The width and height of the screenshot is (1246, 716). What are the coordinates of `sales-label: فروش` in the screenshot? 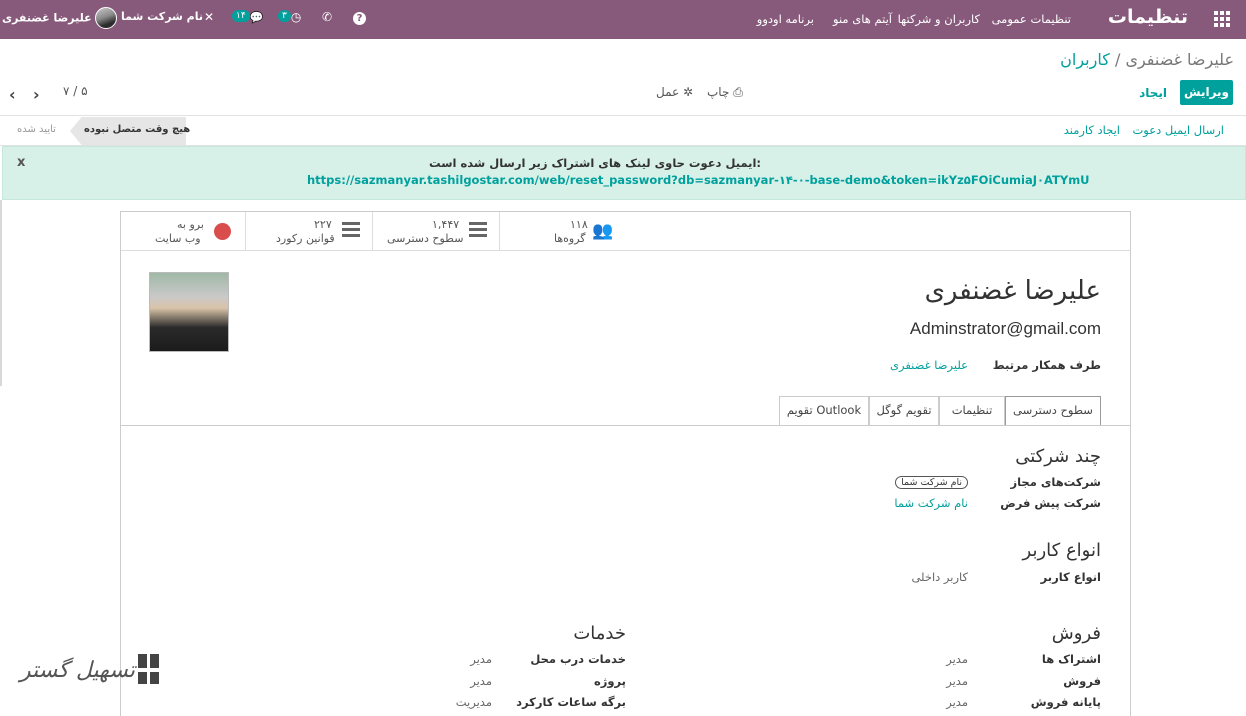 It's located at (1082, 681).